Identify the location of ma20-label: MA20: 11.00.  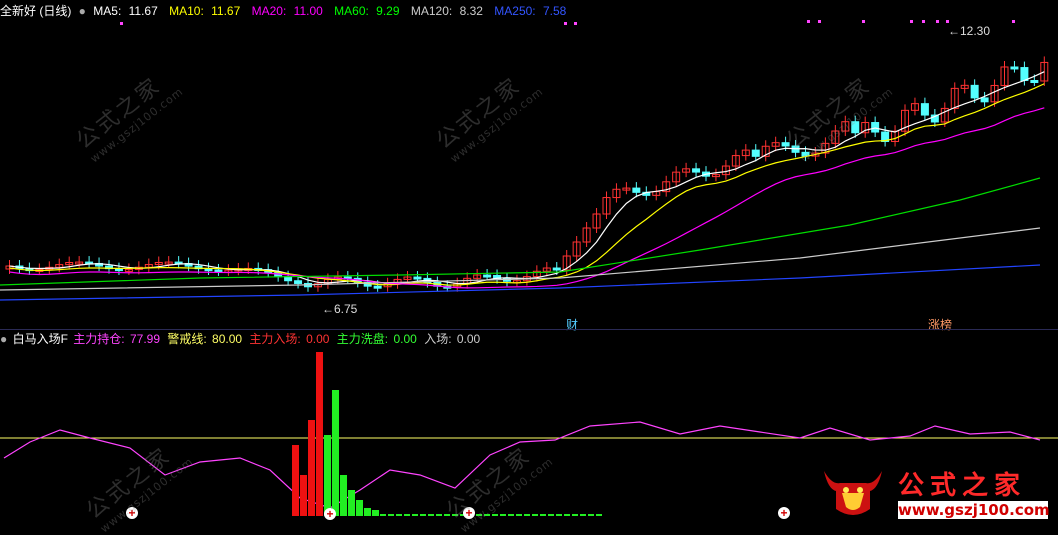
(287, 11).